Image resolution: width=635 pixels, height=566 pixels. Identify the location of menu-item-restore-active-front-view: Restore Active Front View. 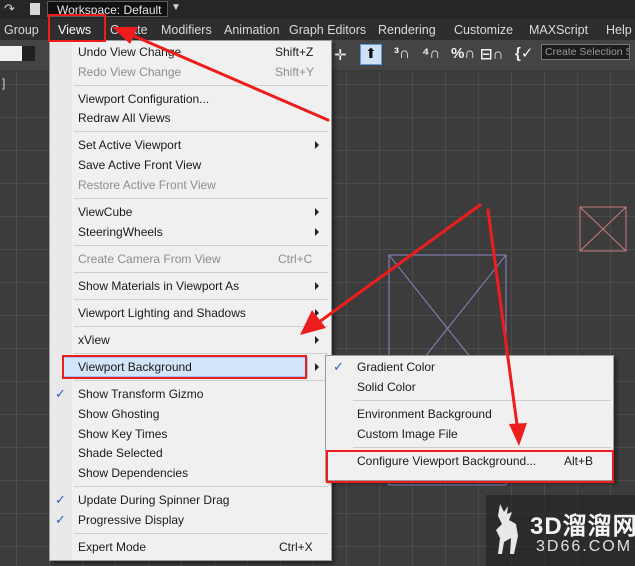
(147, 185).